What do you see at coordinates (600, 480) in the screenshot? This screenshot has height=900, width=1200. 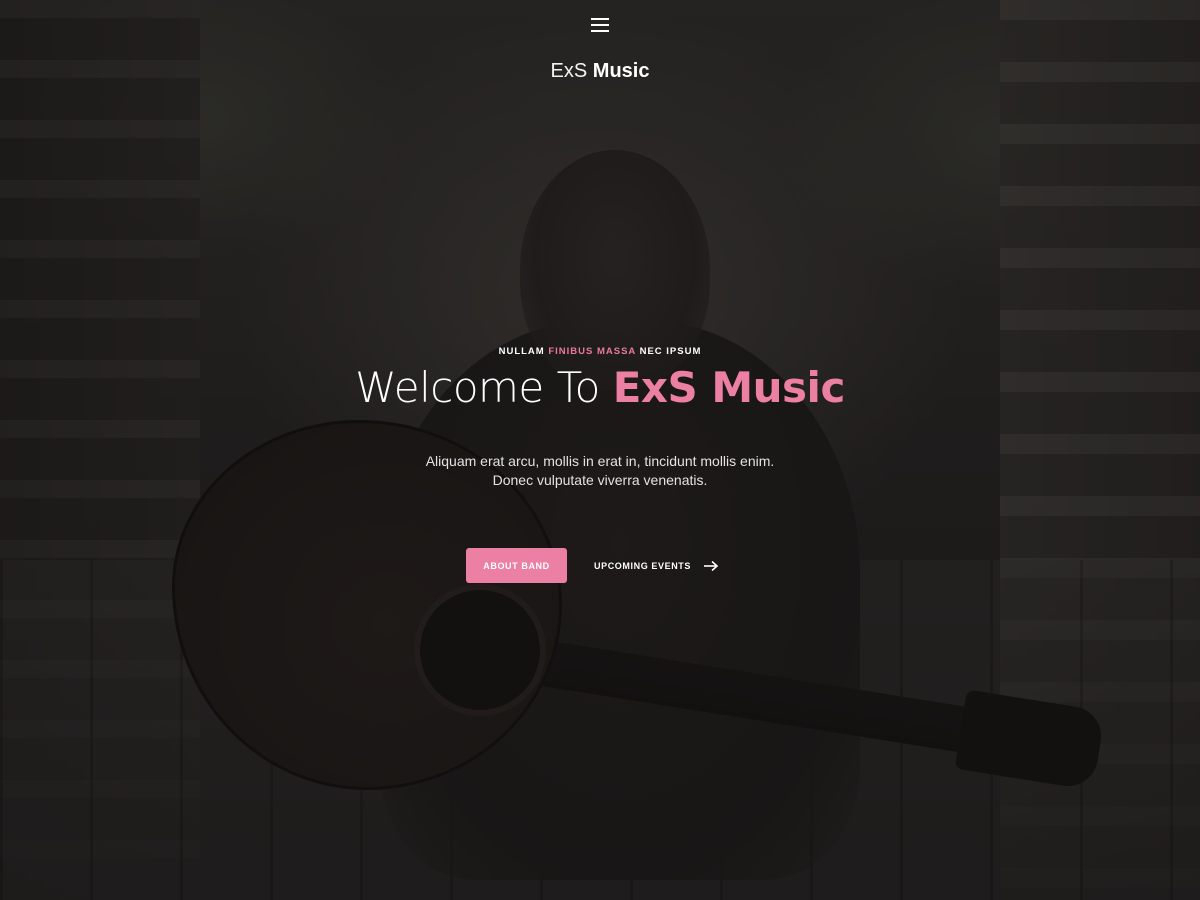 I see `description-line-2: Donec vulputate viverra venenatis.` at bounding box center [600, 480].